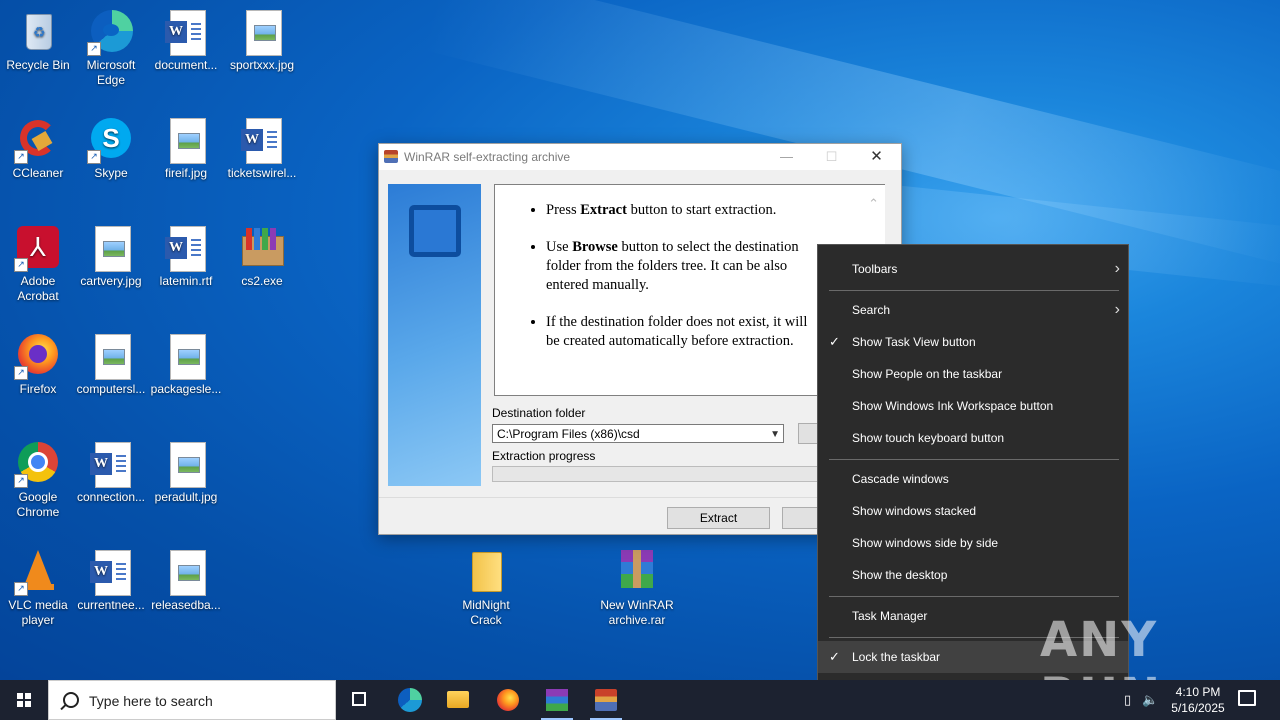 The width and height of the screenshot is (1280, 724). Describe the element at coordinates (973, 479) in the screenshot. I see `menu-item-cascade-windows: Cascade windows` at that location.